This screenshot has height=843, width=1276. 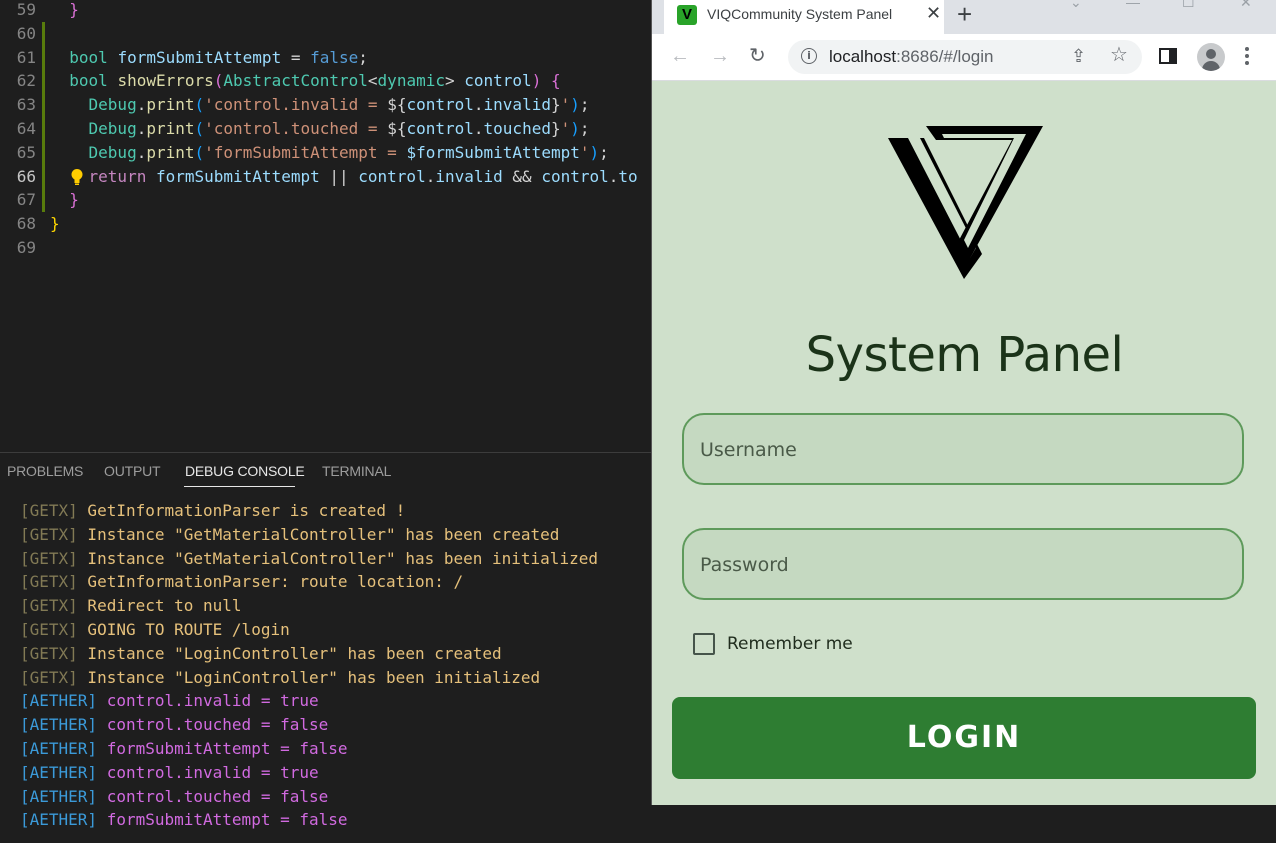 What do you see at coordinates (372, 81) in the screenshot?
I see `code-token: <` at bounding box center [372, 81].